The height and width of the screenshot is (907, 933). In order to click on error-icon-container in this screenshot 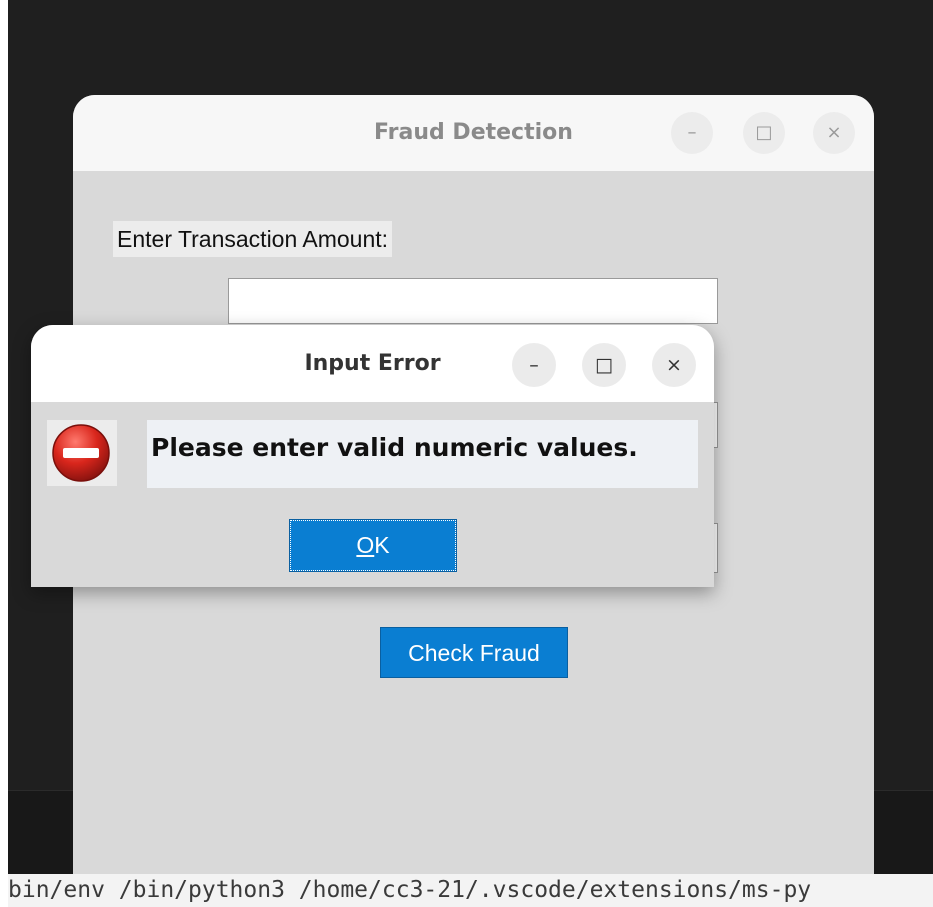, I will do `click(82, 453)`.